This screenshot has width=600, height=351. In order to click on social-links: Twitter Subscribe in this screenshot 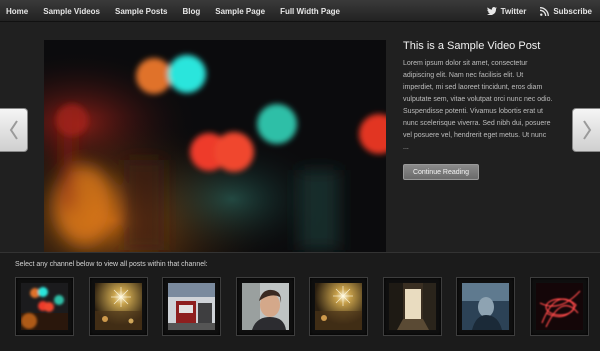, I will do `click(532, 11)`.